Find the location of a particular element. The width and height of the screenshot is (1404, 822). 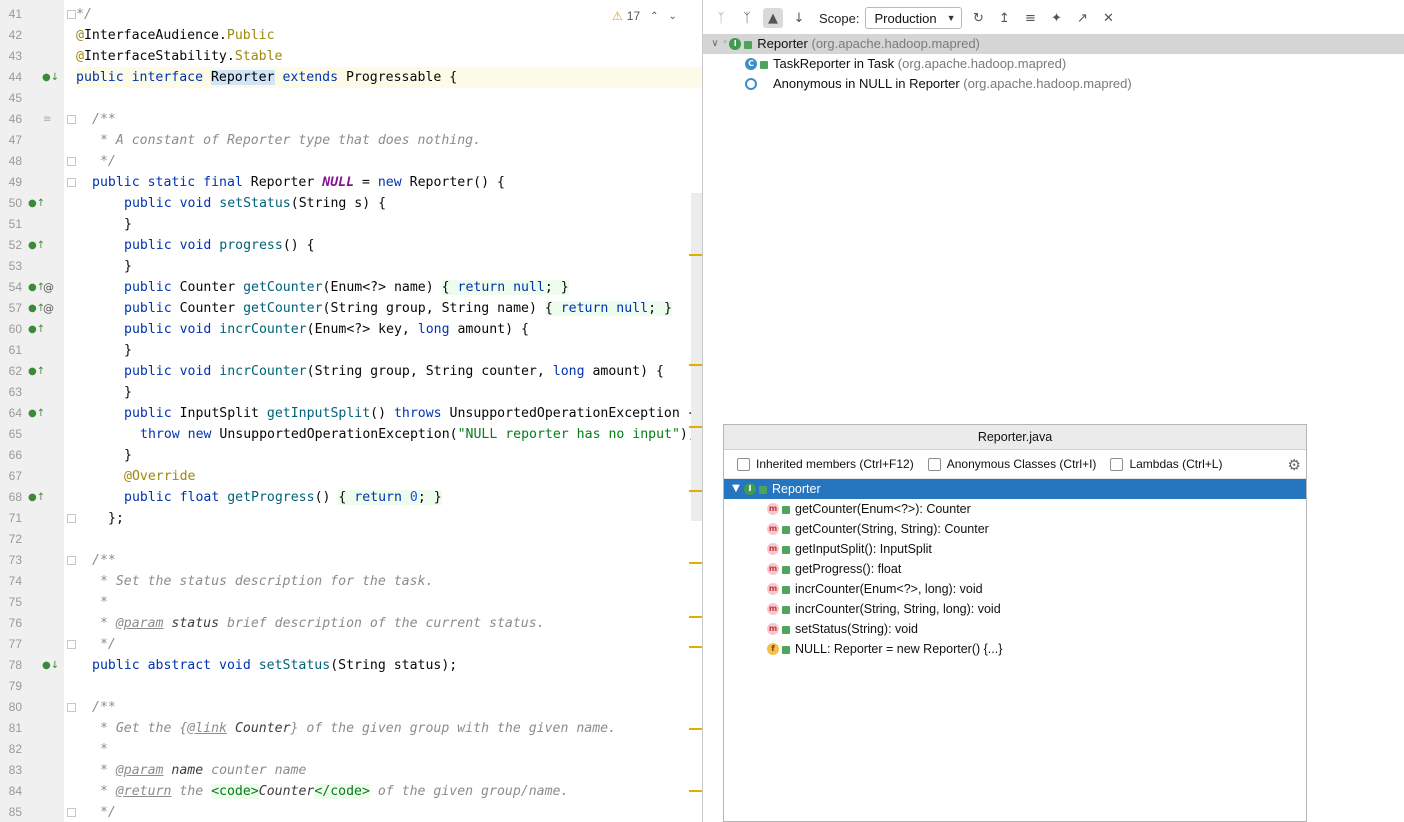

sort-alpha-icon: ↓ is located at coordinates (799, 18).